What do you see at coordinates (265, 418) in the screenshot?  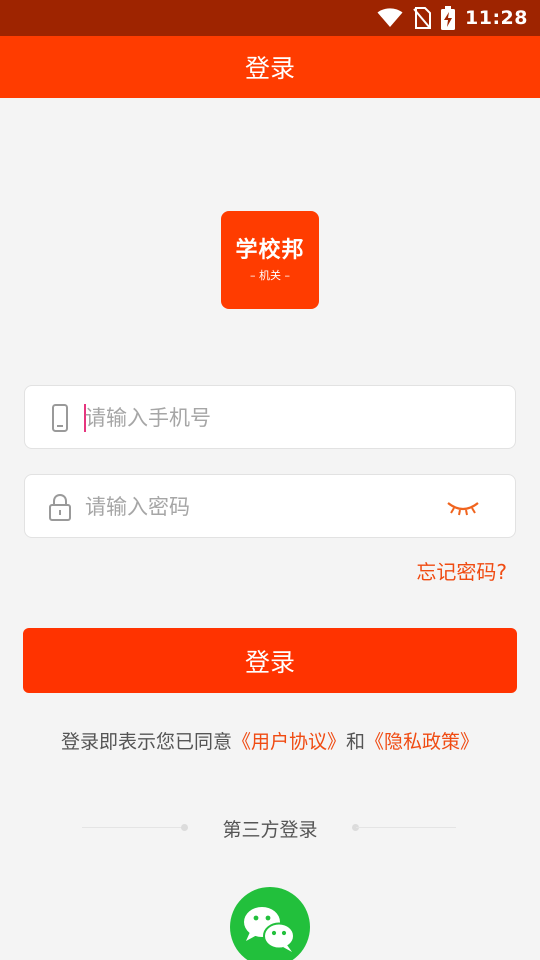 I see `phone-input` at bounding box center [265, 418].